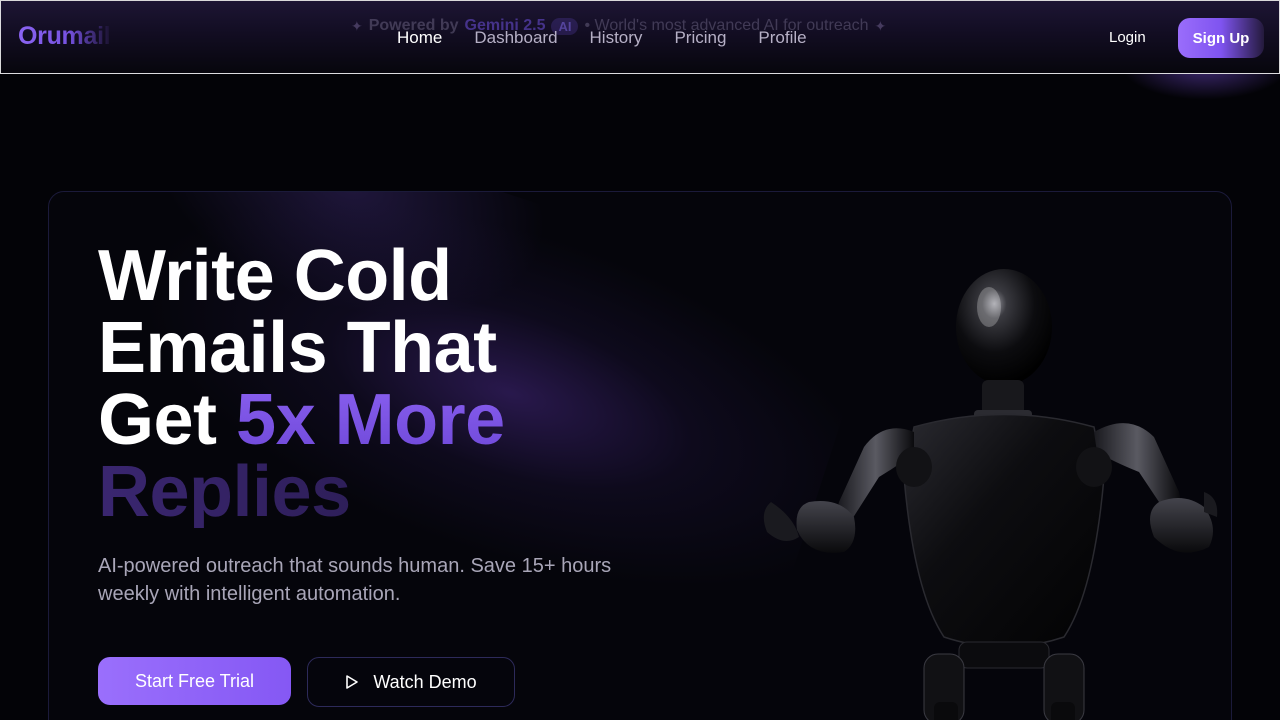 This screenshot has height=720, width=1280. I want to click on nav-home: Home, so click(419, 38).